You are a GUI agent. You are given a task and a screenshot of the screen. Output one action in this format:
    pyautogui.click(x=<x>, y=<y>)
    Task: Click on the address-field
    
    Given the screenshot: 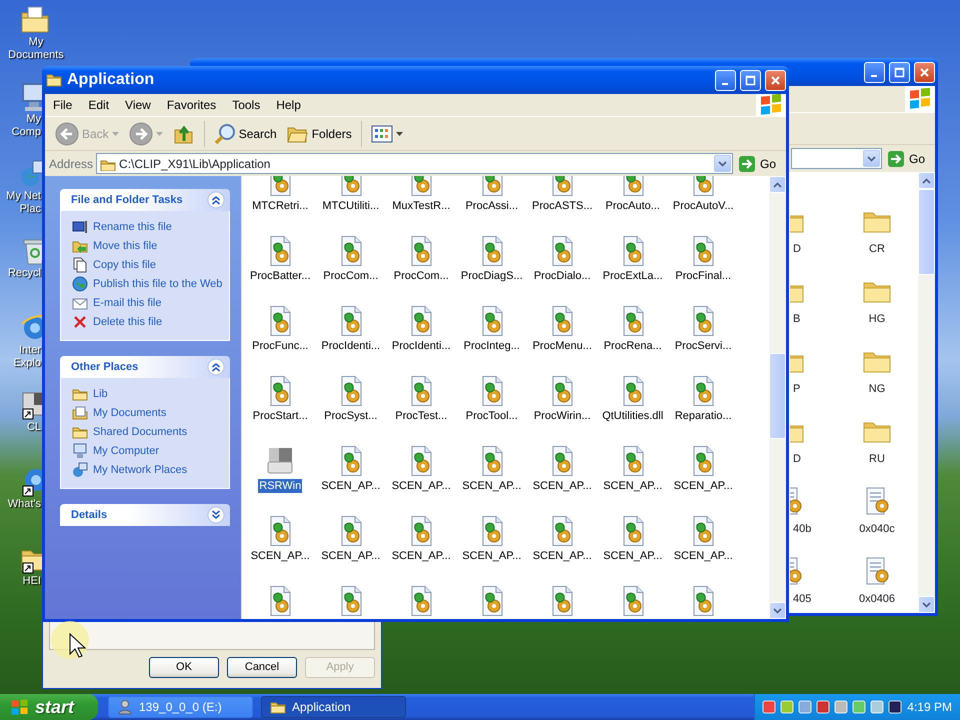 What is the action you would take?
    pyautogui.click(x=836, y=158)
    